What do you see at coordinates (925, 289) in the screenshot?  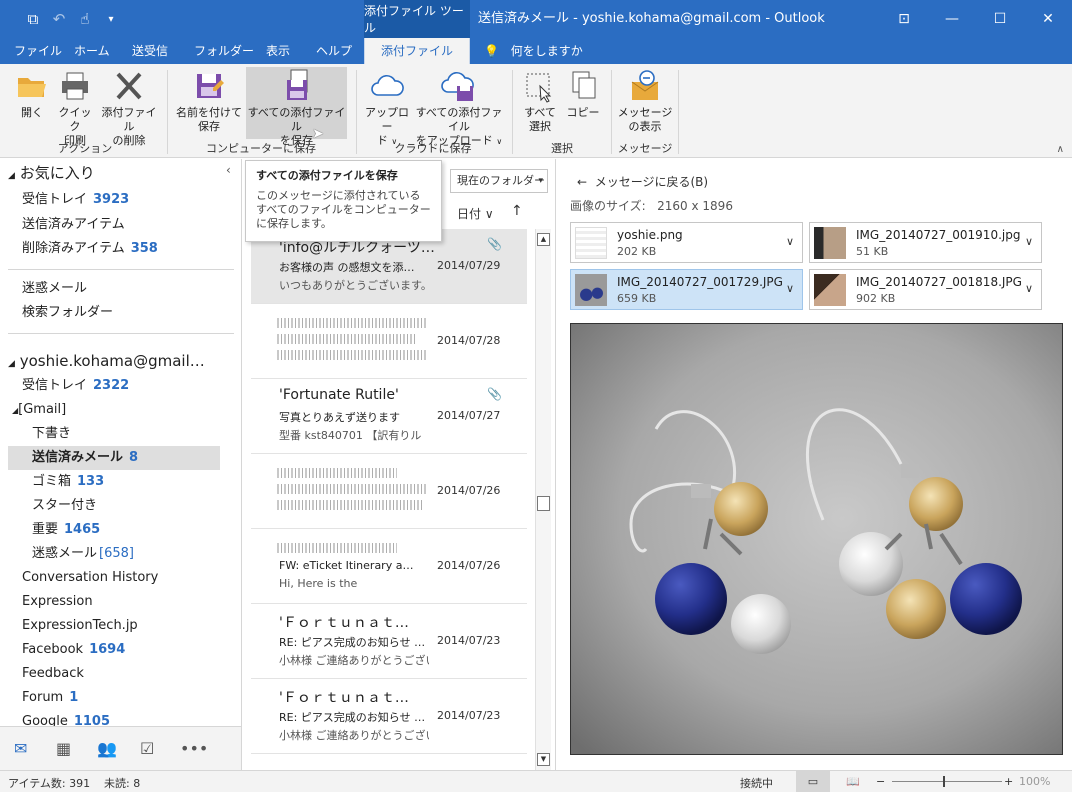 I see `attachment-item: IMG_20140727_001818.JPG 902 KB ∨` at bounding box center [925, 289].